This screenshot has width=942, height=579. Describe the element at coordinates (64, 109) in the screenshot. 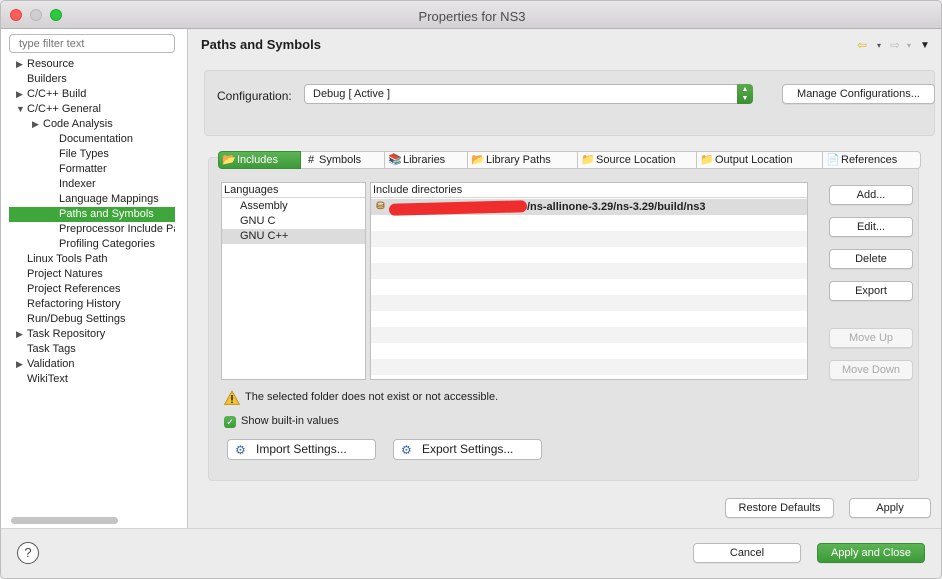

I see `tree-item-label: C/C++ General` at that location.